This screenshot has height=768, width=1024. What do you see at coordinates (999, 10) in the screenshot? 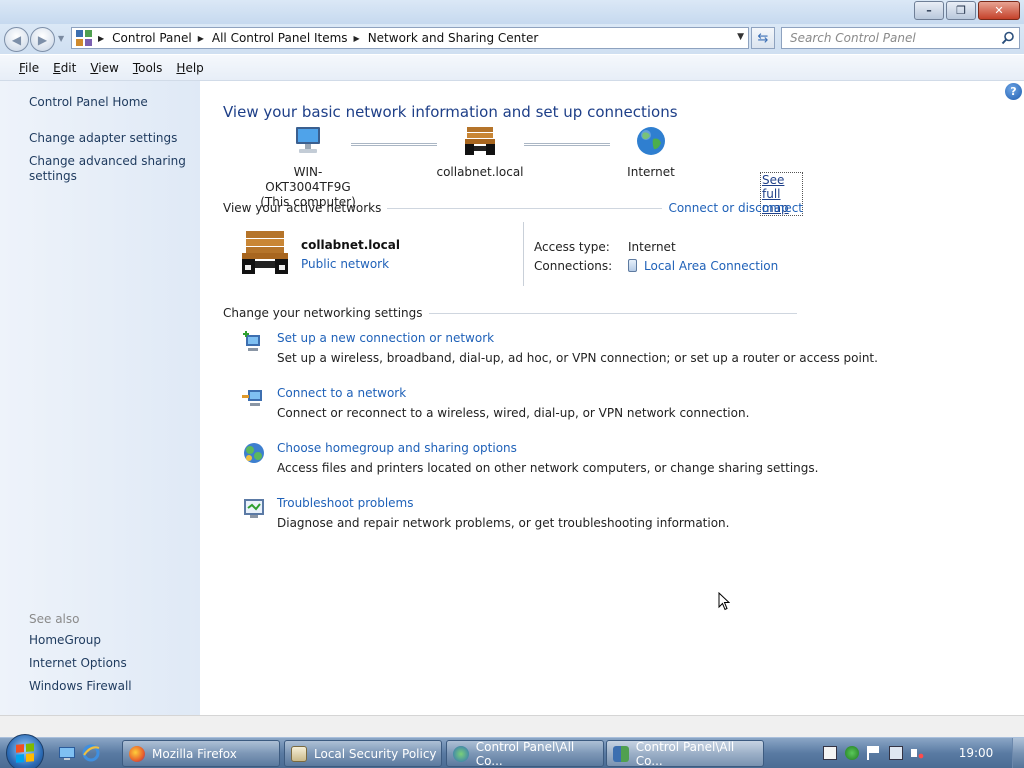
I see `close-button: ✕` at bounding box center [999, 10].